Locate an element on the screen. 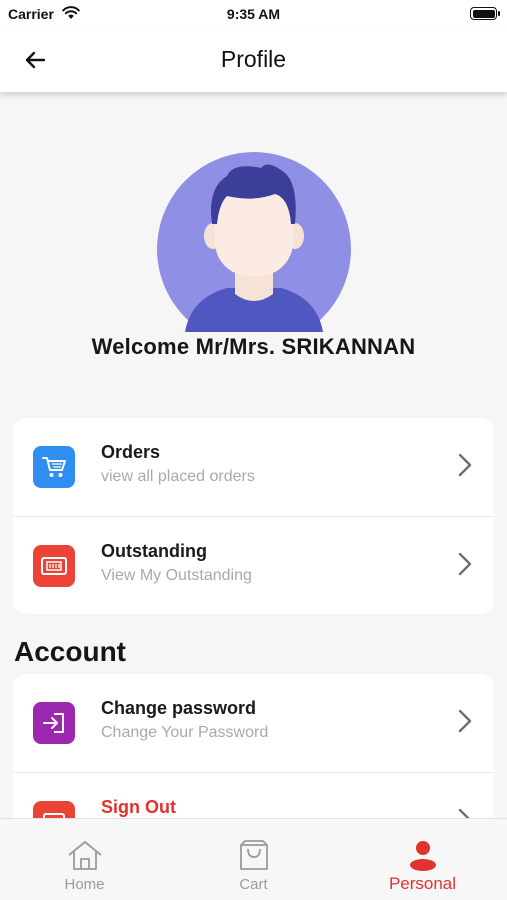 This screenshot has height=900, width=507. outstanding-title: Outstanding is located at coordinates (154, 551).